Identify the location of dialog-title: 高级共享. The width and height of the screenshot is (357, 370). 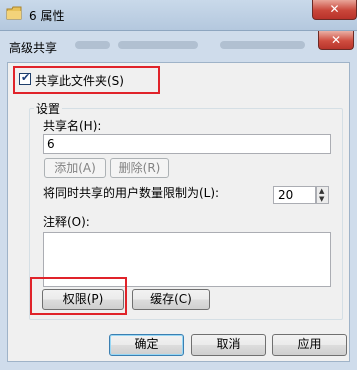
(33, 48).